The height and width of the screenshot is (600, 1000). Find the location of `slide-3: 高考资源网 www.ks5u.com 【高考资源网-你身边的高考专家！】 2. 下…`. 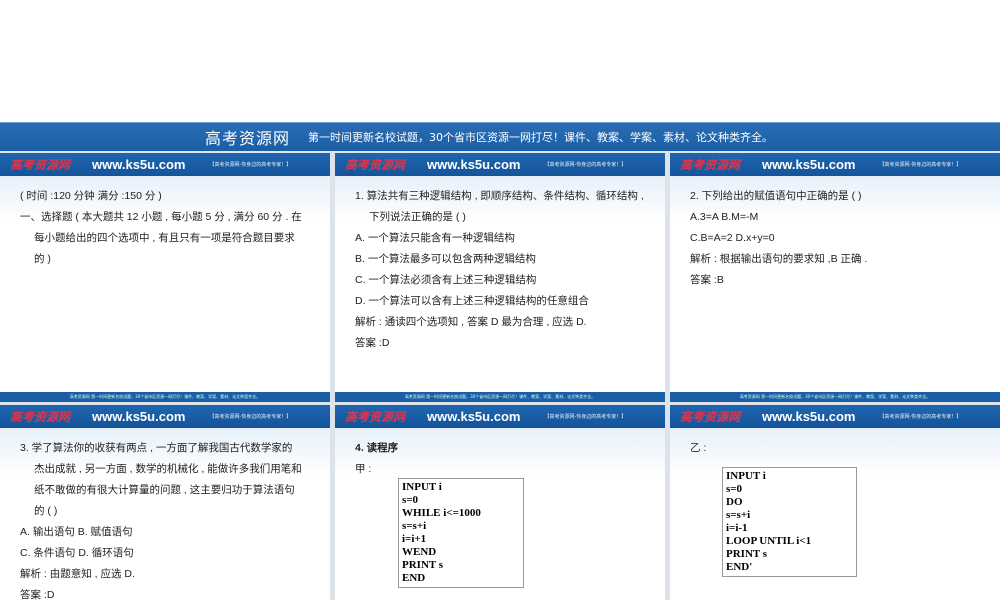

slide-3: 高考资源网 www.ks5u.com 【高考资源网-你身边的高考专家！】 2. 下… is located at coordinates (835, 277).